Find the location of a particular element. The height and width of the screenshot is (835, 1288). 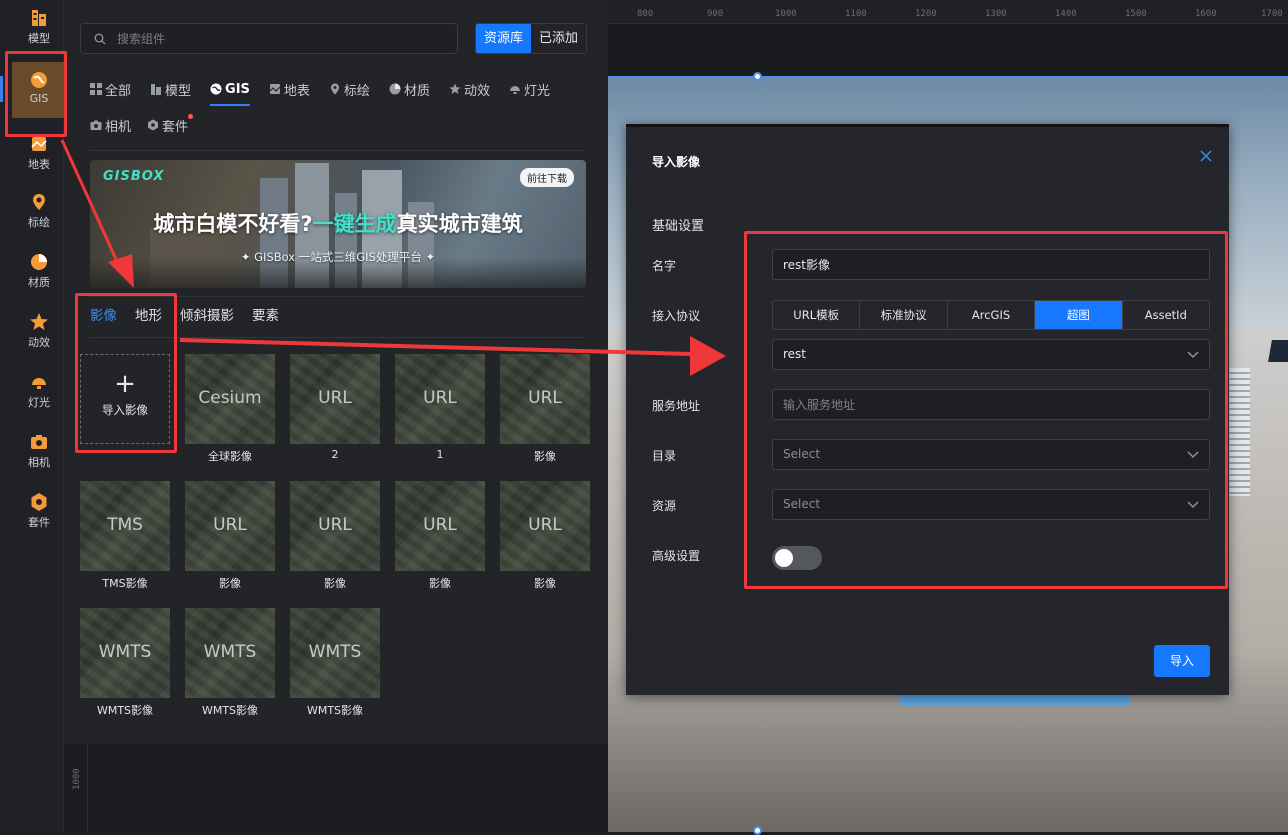

ruler-tick: 1300 is located at coordinates (996, 14).